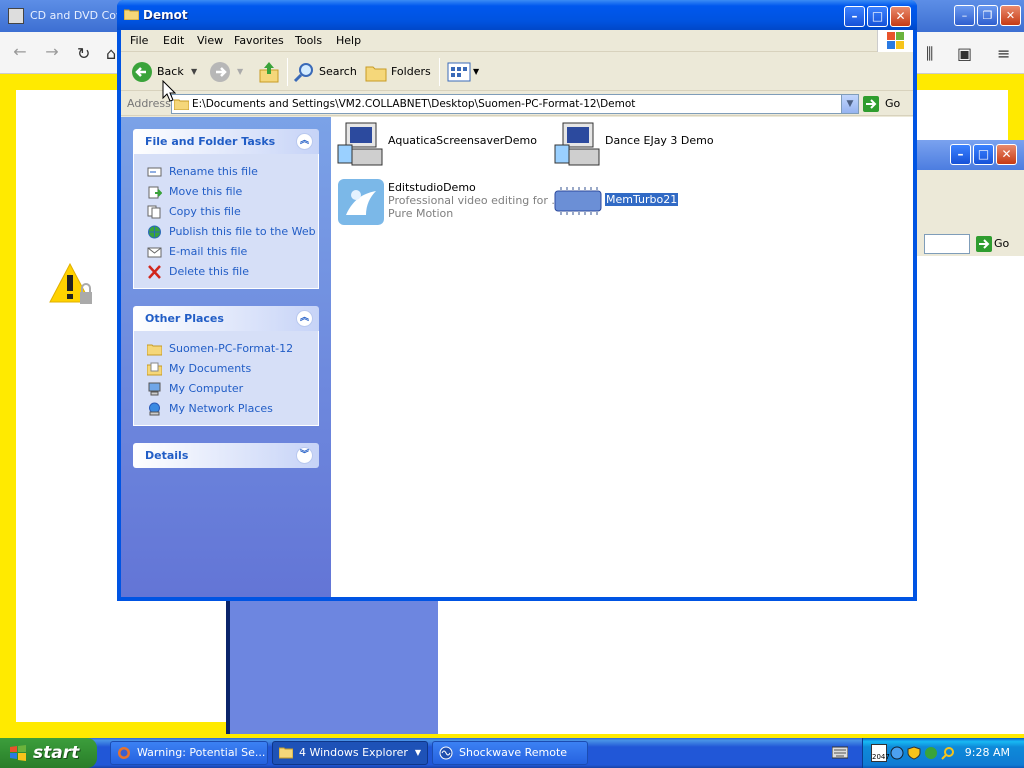  I want to click on forward-dropdown-icon: ▼, so click(240, 72).